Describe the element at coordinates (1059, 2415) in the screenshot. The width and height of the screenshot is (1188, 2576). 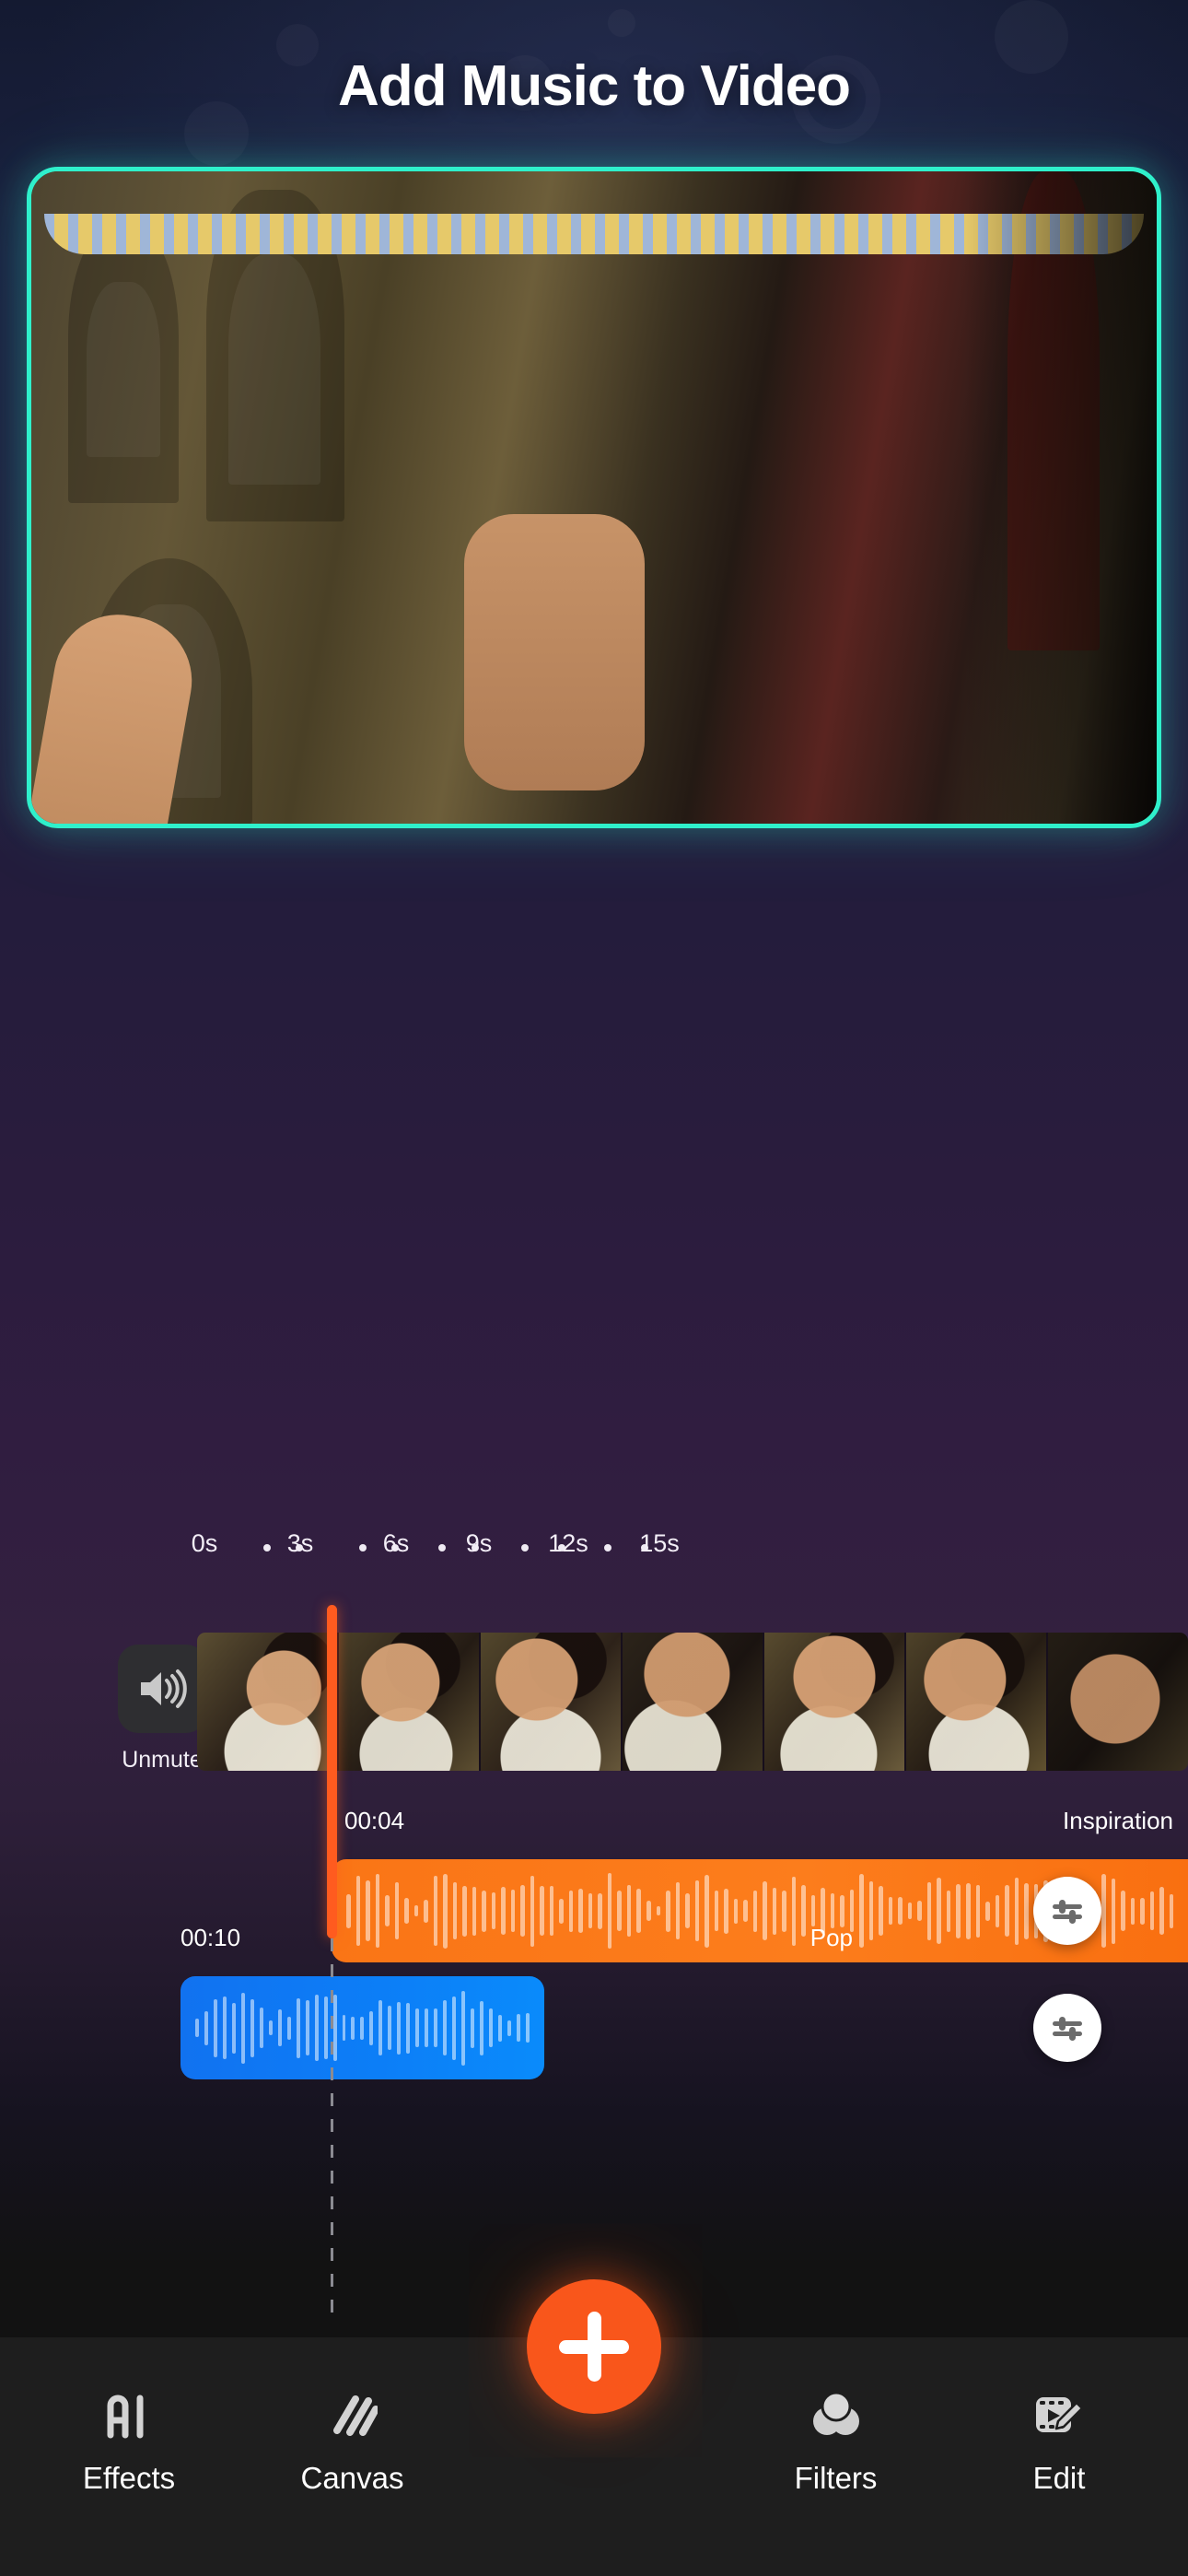
I see `film-pencil-icon` at that location.